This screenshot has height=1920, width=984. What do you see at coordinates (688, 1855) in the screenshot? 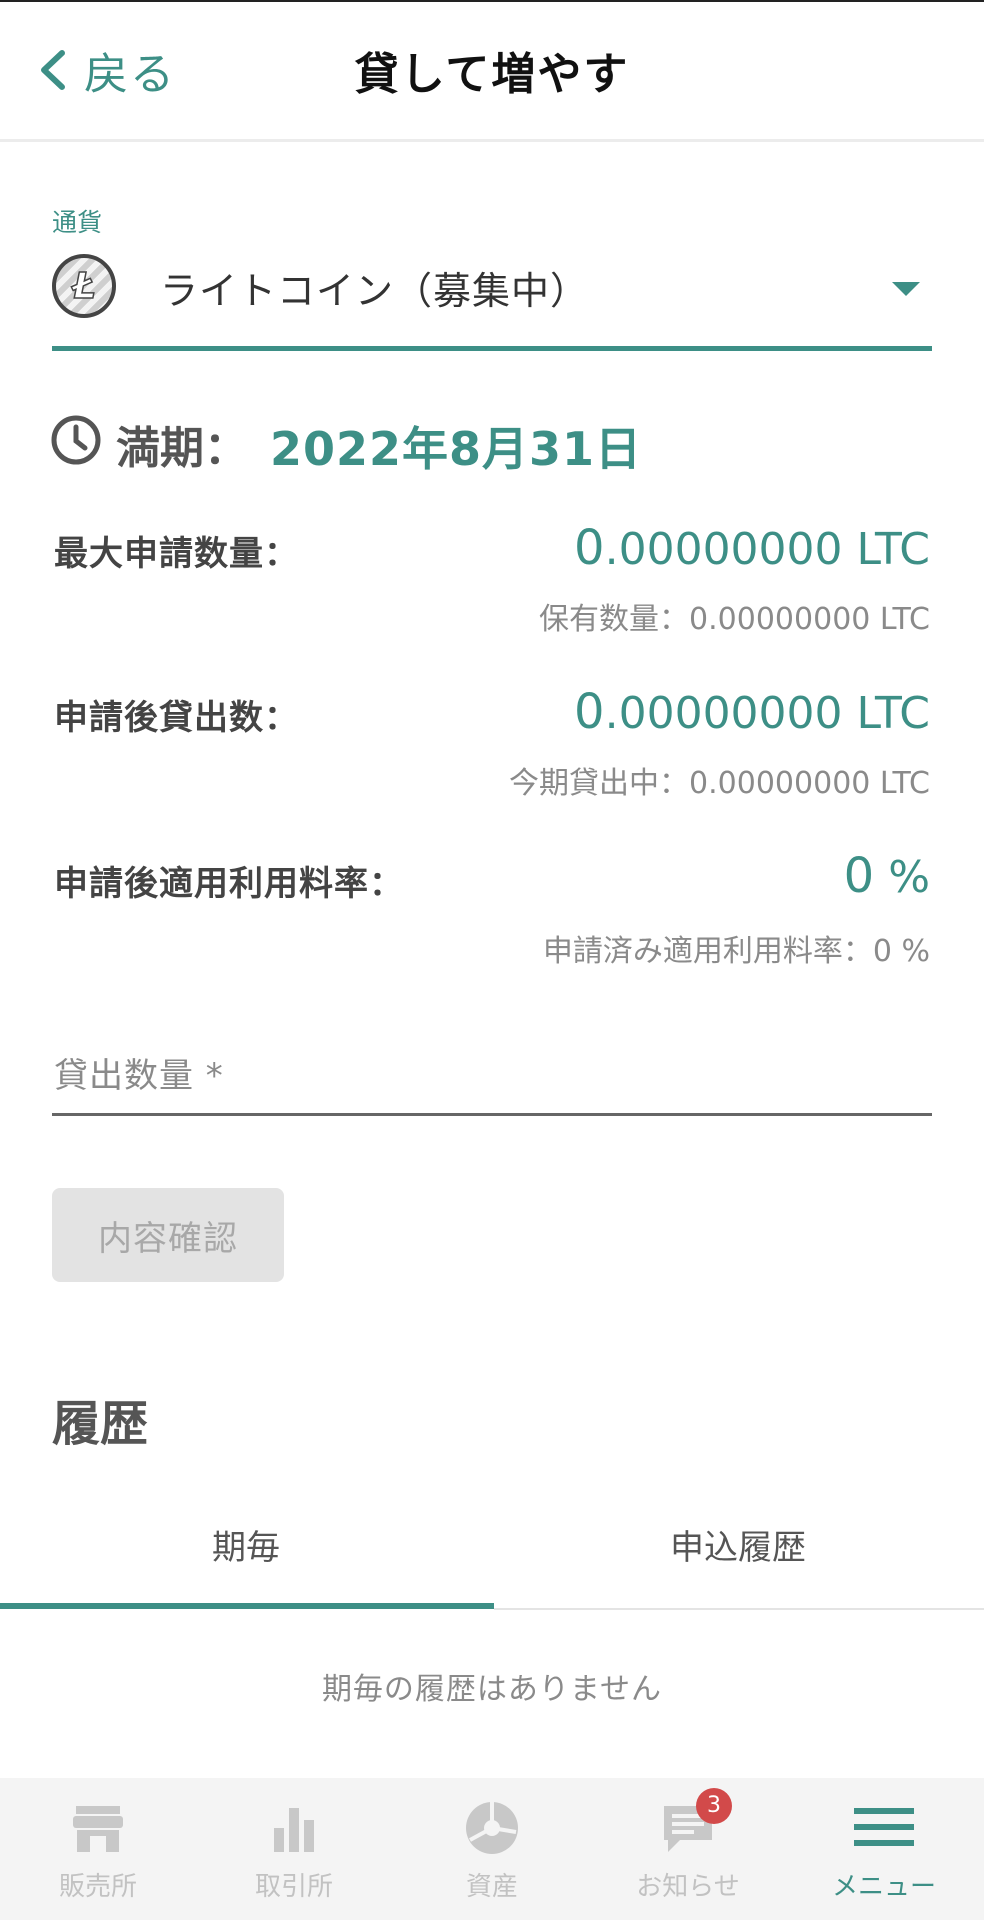
I see `nav-item-notices: お知らせ` at bounding box center [688, 1855].